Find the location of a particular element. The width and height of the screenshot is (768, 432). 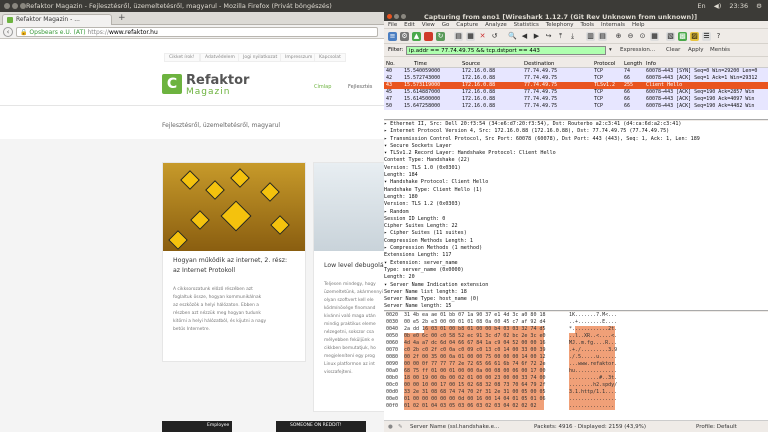

detail-tree-line: Length: 180 is located at coordinates (576, 197).